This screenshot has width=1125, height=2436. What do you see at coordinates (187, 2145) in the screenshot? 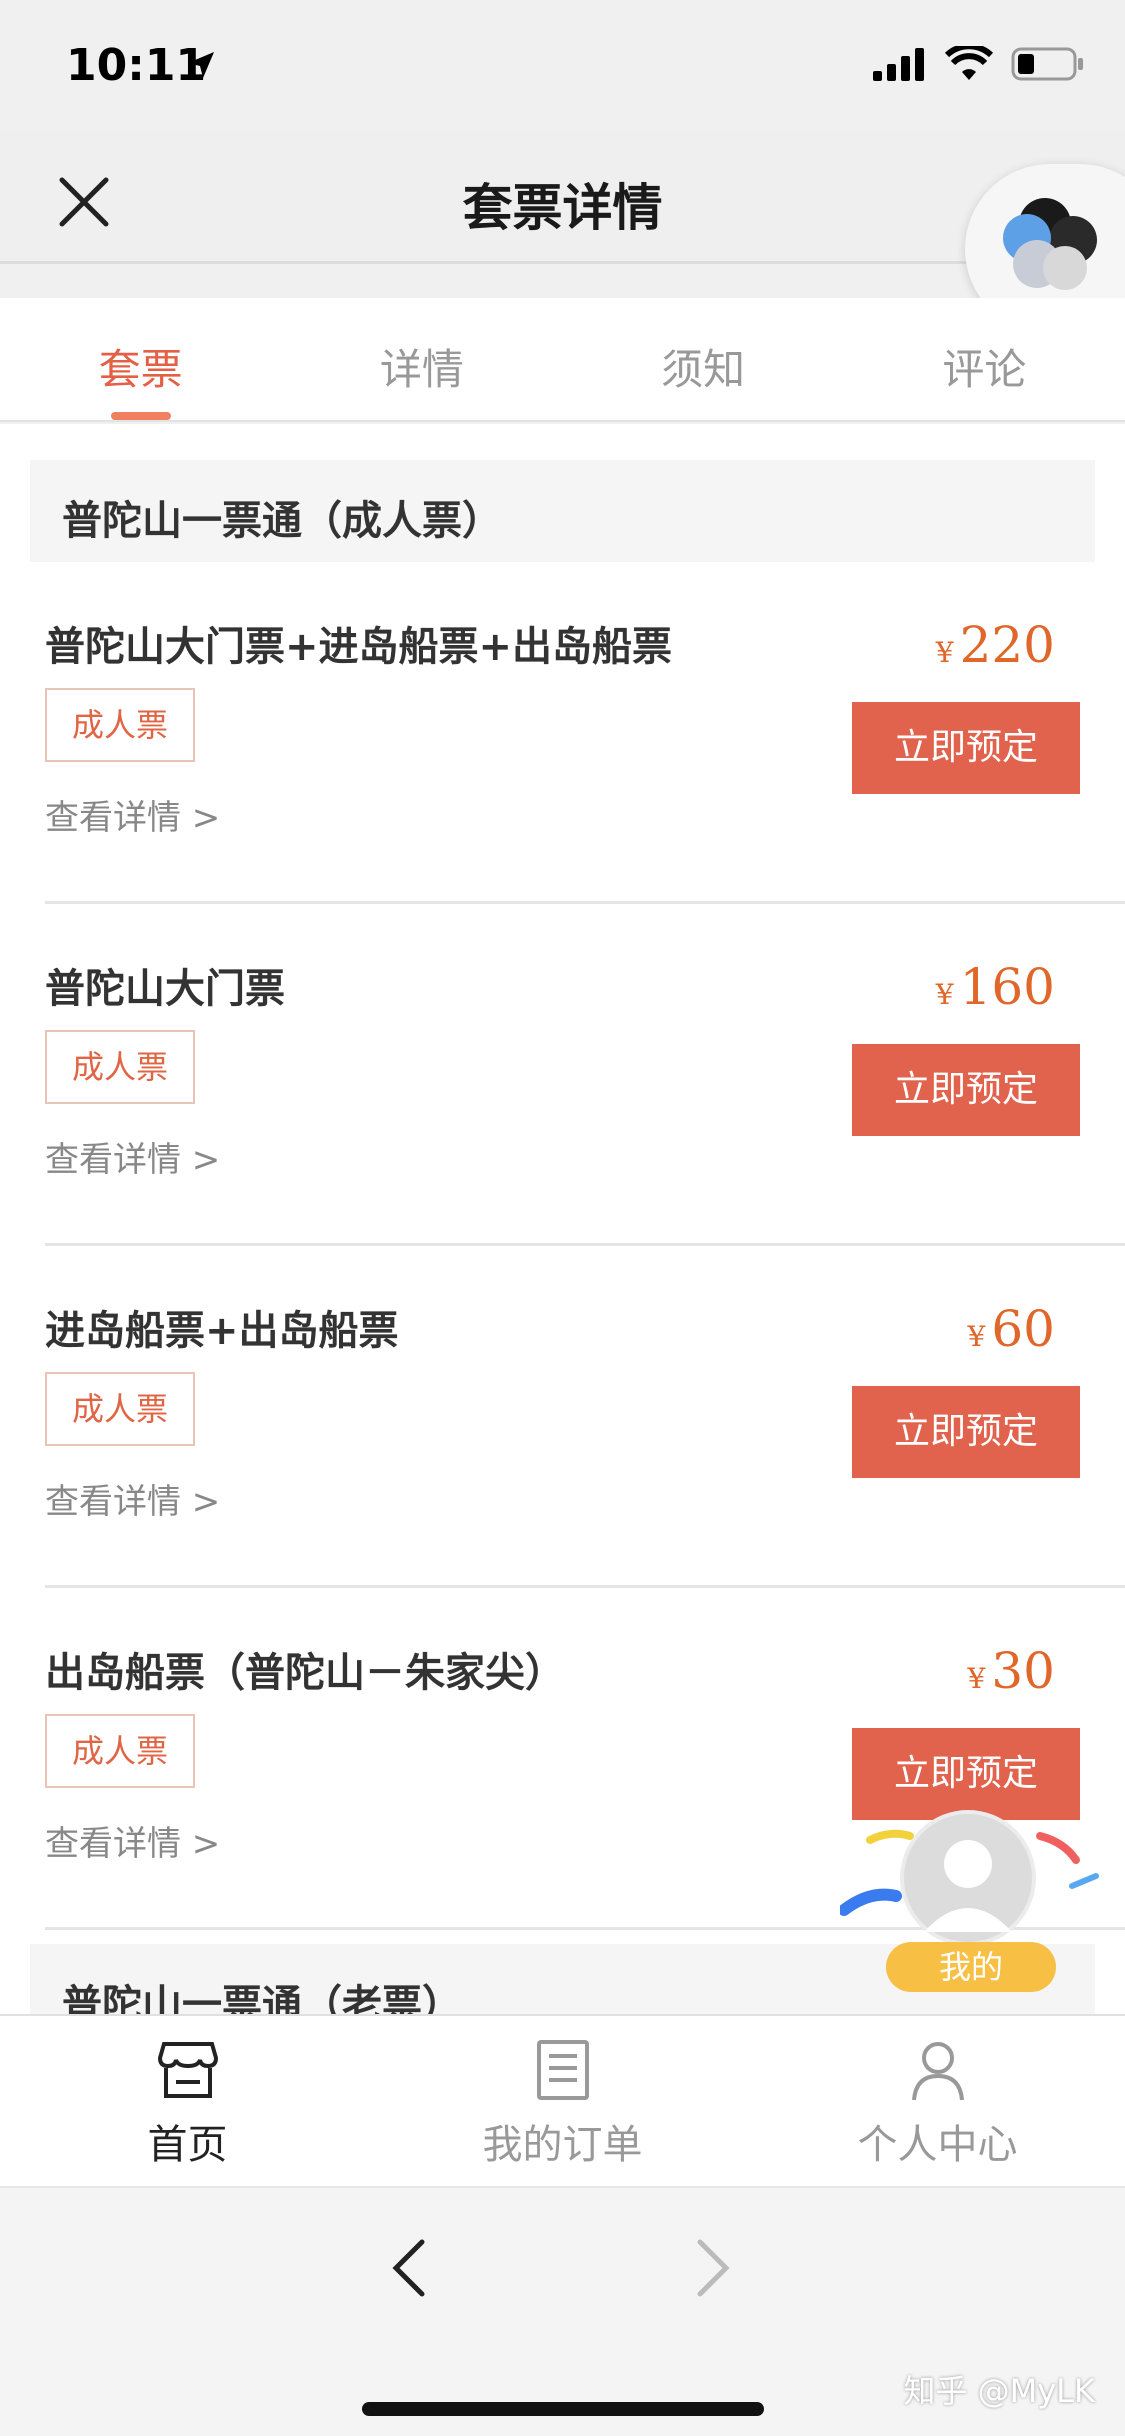
I see `nav-home-label: 首页` at bounding box center [187, 2145].